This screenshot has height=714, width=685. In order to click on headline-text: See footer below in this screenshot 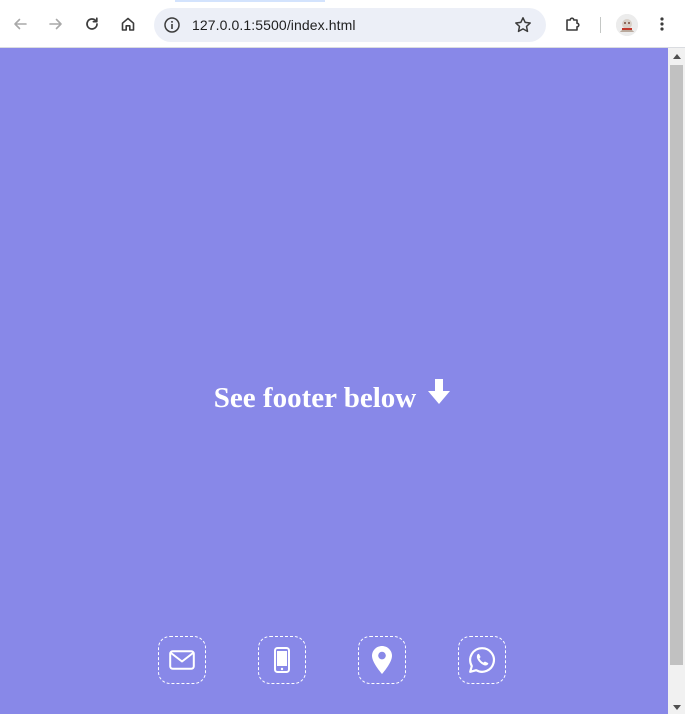, I will do `click(315, 398)`.